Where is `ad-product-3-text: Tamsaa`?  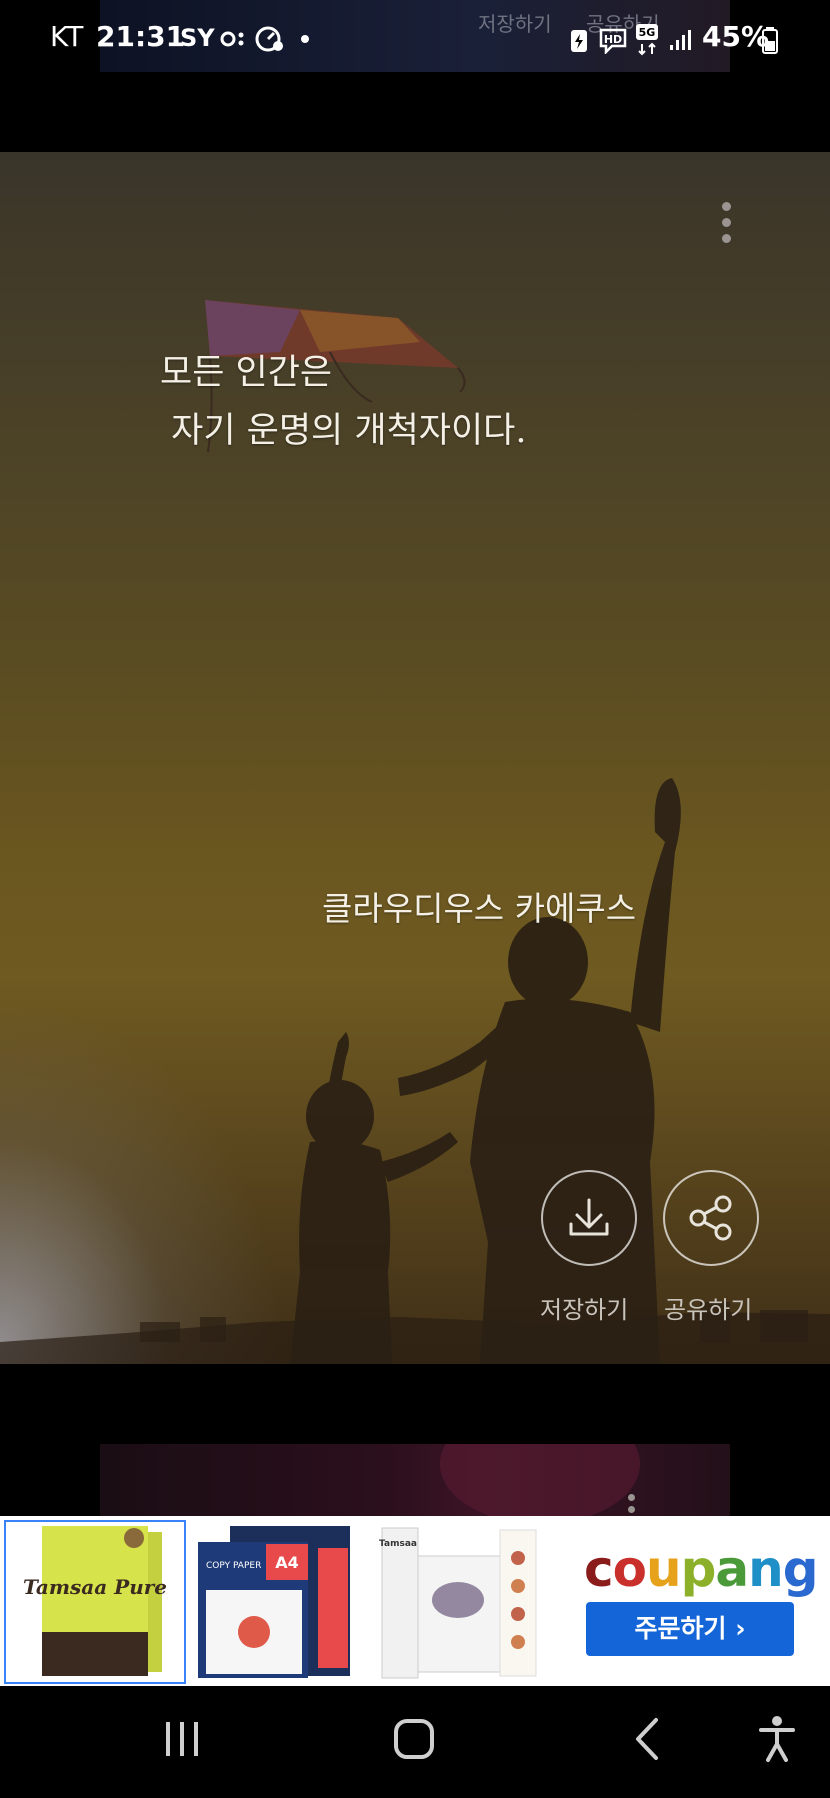
ad-product-3-text: Tamsaa is located at coordinates (398, 1544).